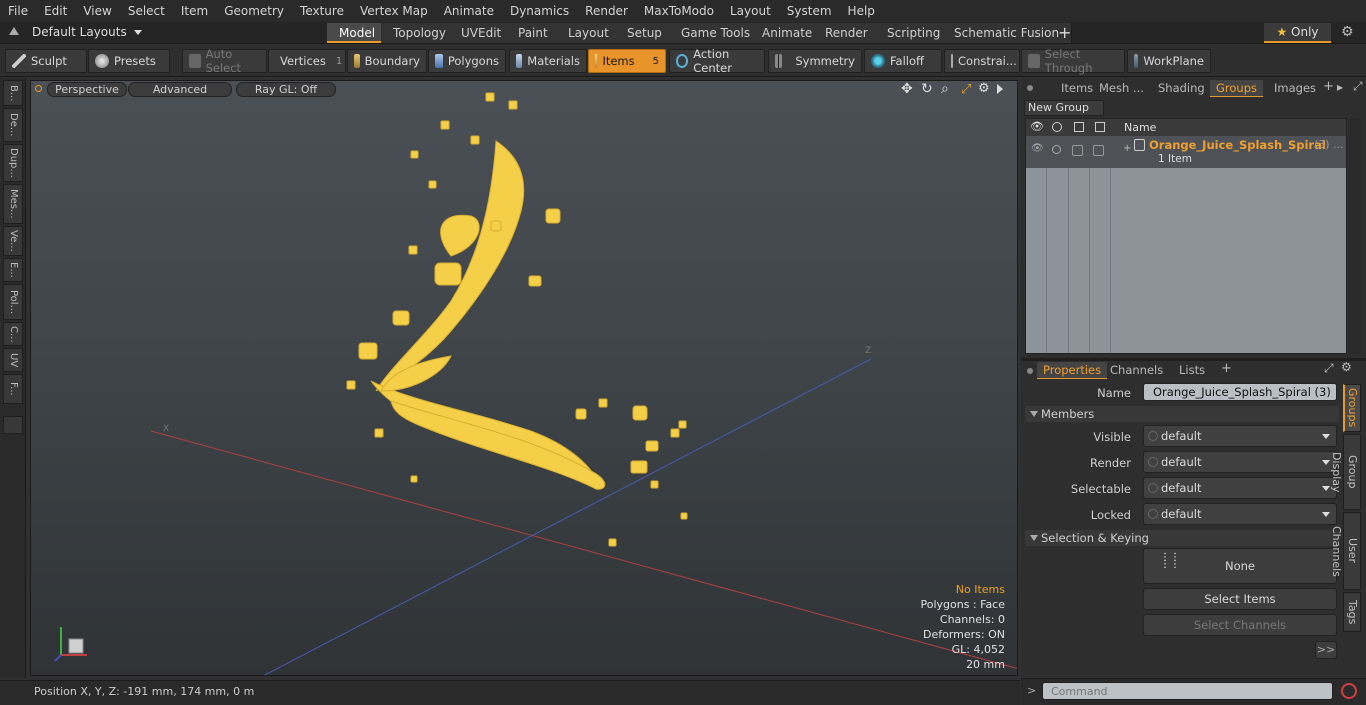 The height and width of the screenshot is (705, 1366). What do you see at coordinates (358, 33) in the screenshot?
I see `tab-model: Model` at bounding box center [358, 33].